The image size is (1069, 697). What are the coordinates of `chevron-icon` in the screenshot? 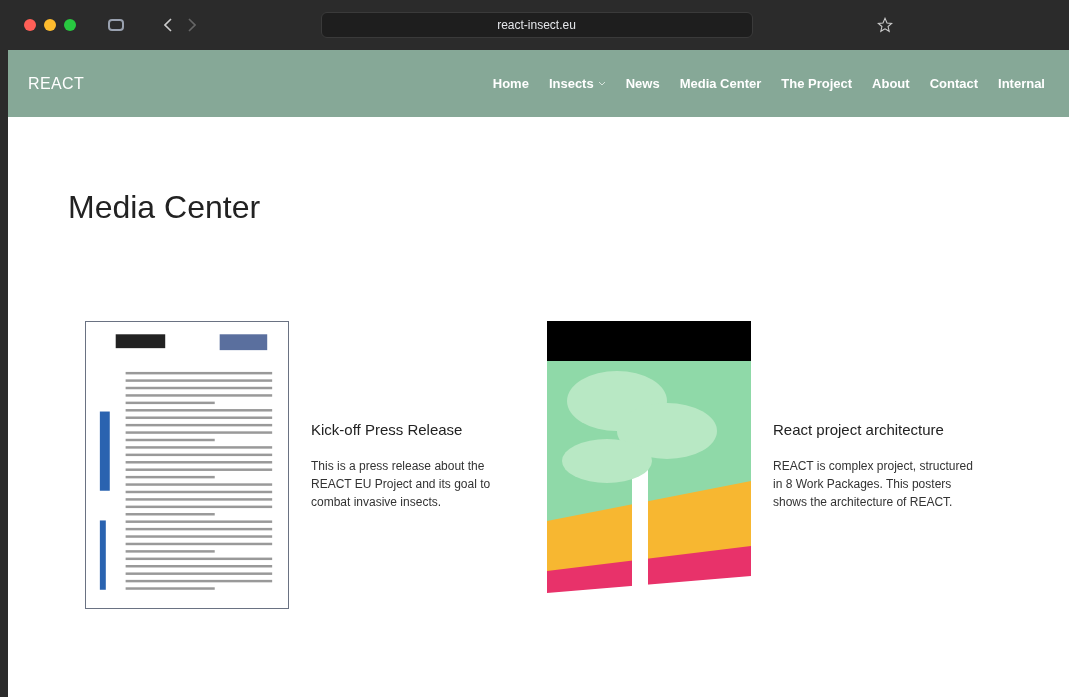 It's located at (601, 83).